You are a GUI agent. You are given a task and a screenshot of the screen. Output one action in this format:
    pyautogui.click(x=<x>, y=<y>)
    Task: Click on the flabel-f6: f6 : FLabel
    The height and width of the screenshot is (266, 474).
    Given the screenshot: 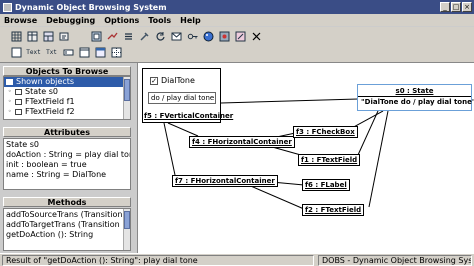 What is the action you would take?
    pyautogui.click(x=326, y=185)
    